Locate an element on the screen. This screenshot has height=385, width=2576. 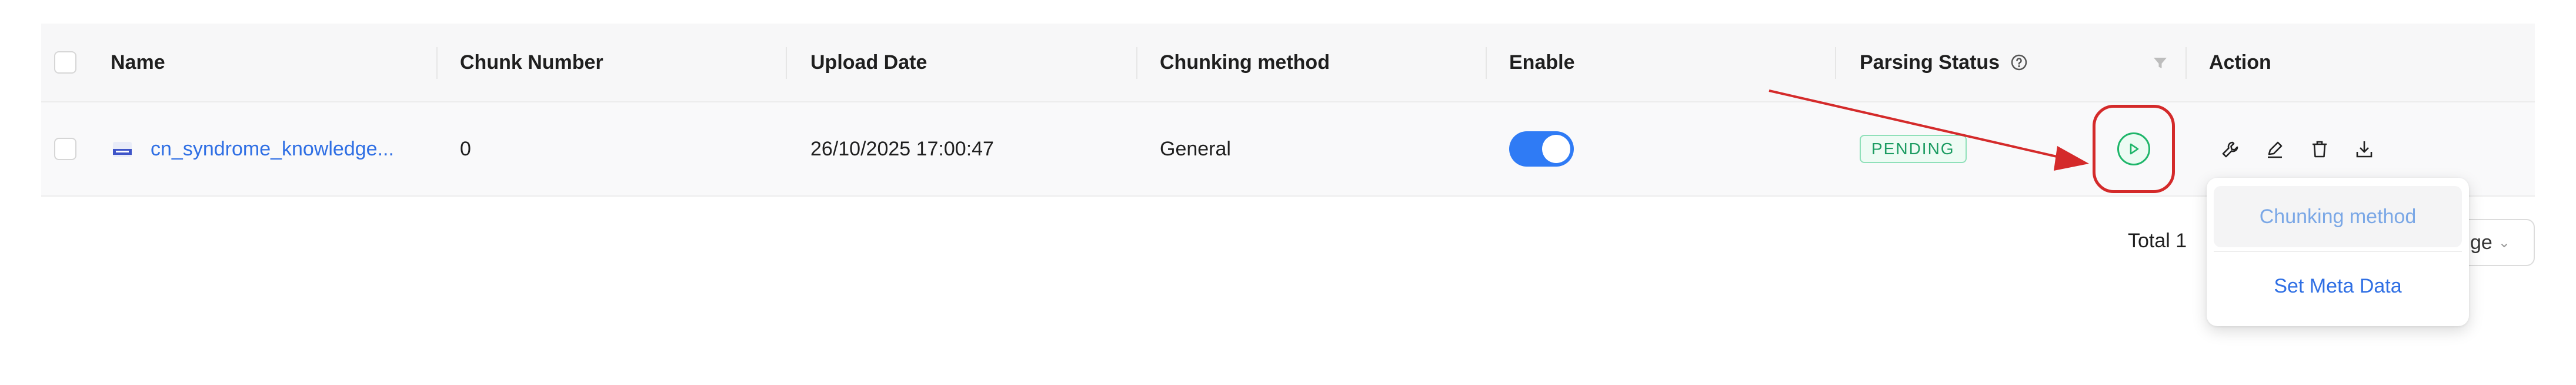
total-count-label: Total 1 is located at coordinates (2157, 241).